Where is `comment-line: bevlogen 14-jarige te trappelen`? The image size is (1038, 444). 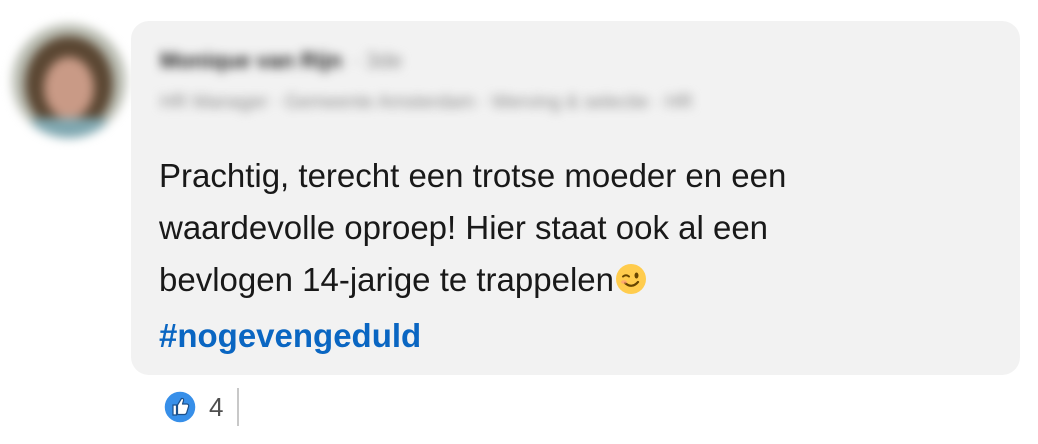 comment-line: bevlogen 14-jarige te trappelen is located at coordinates (386, 279).